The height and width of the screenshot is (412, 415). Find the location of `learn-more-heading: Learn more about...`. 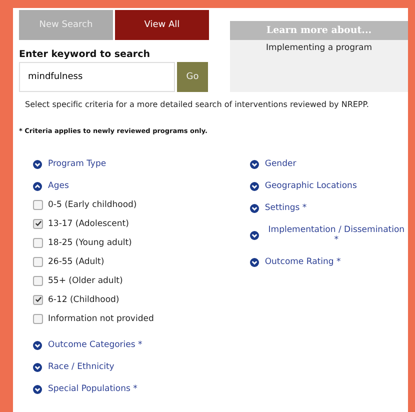

learn-more-heading: Learn more about... is located at coordinates (319, 30).